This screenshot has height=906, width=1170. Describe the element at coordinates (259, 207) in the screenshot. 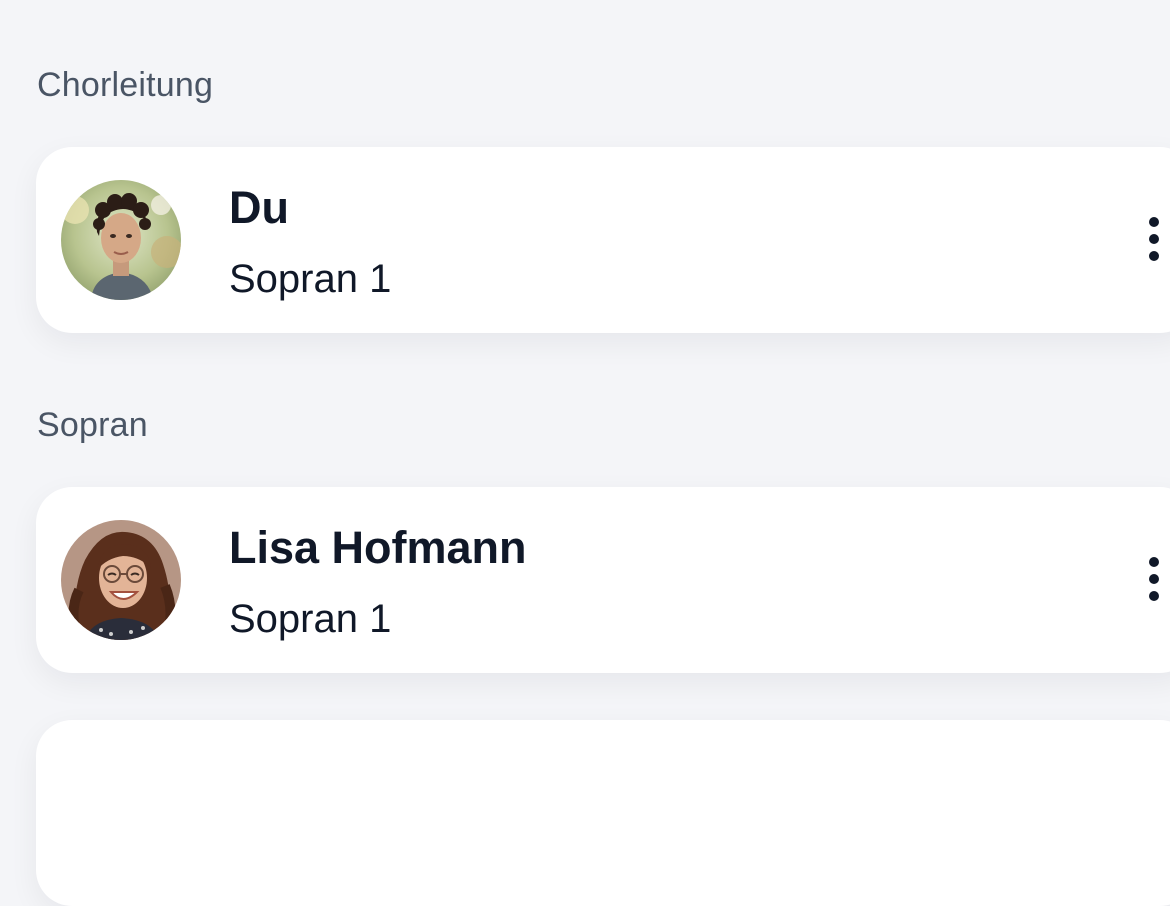

I see `member-name: Du` at that location.